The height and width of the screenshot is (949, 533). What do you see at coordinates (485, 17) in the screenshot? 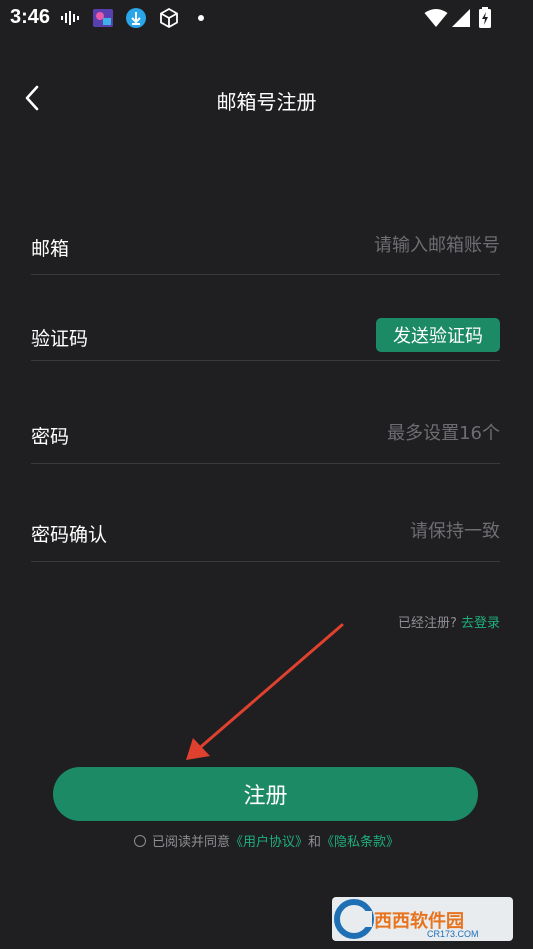
I see `battery-charging-icon` at bounding box center [485, 17].